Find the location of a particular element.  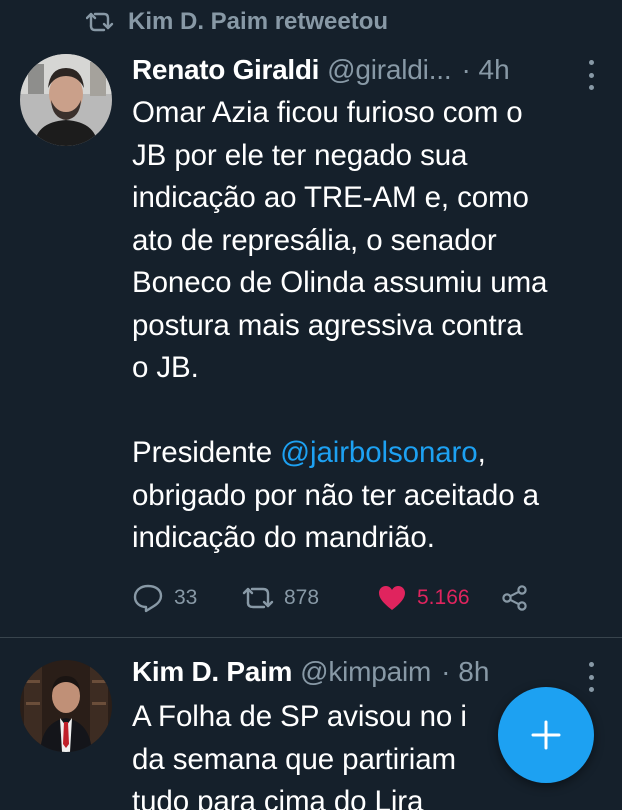

tweet-text-prefix: Presidente is located at coordinates (206, 452).